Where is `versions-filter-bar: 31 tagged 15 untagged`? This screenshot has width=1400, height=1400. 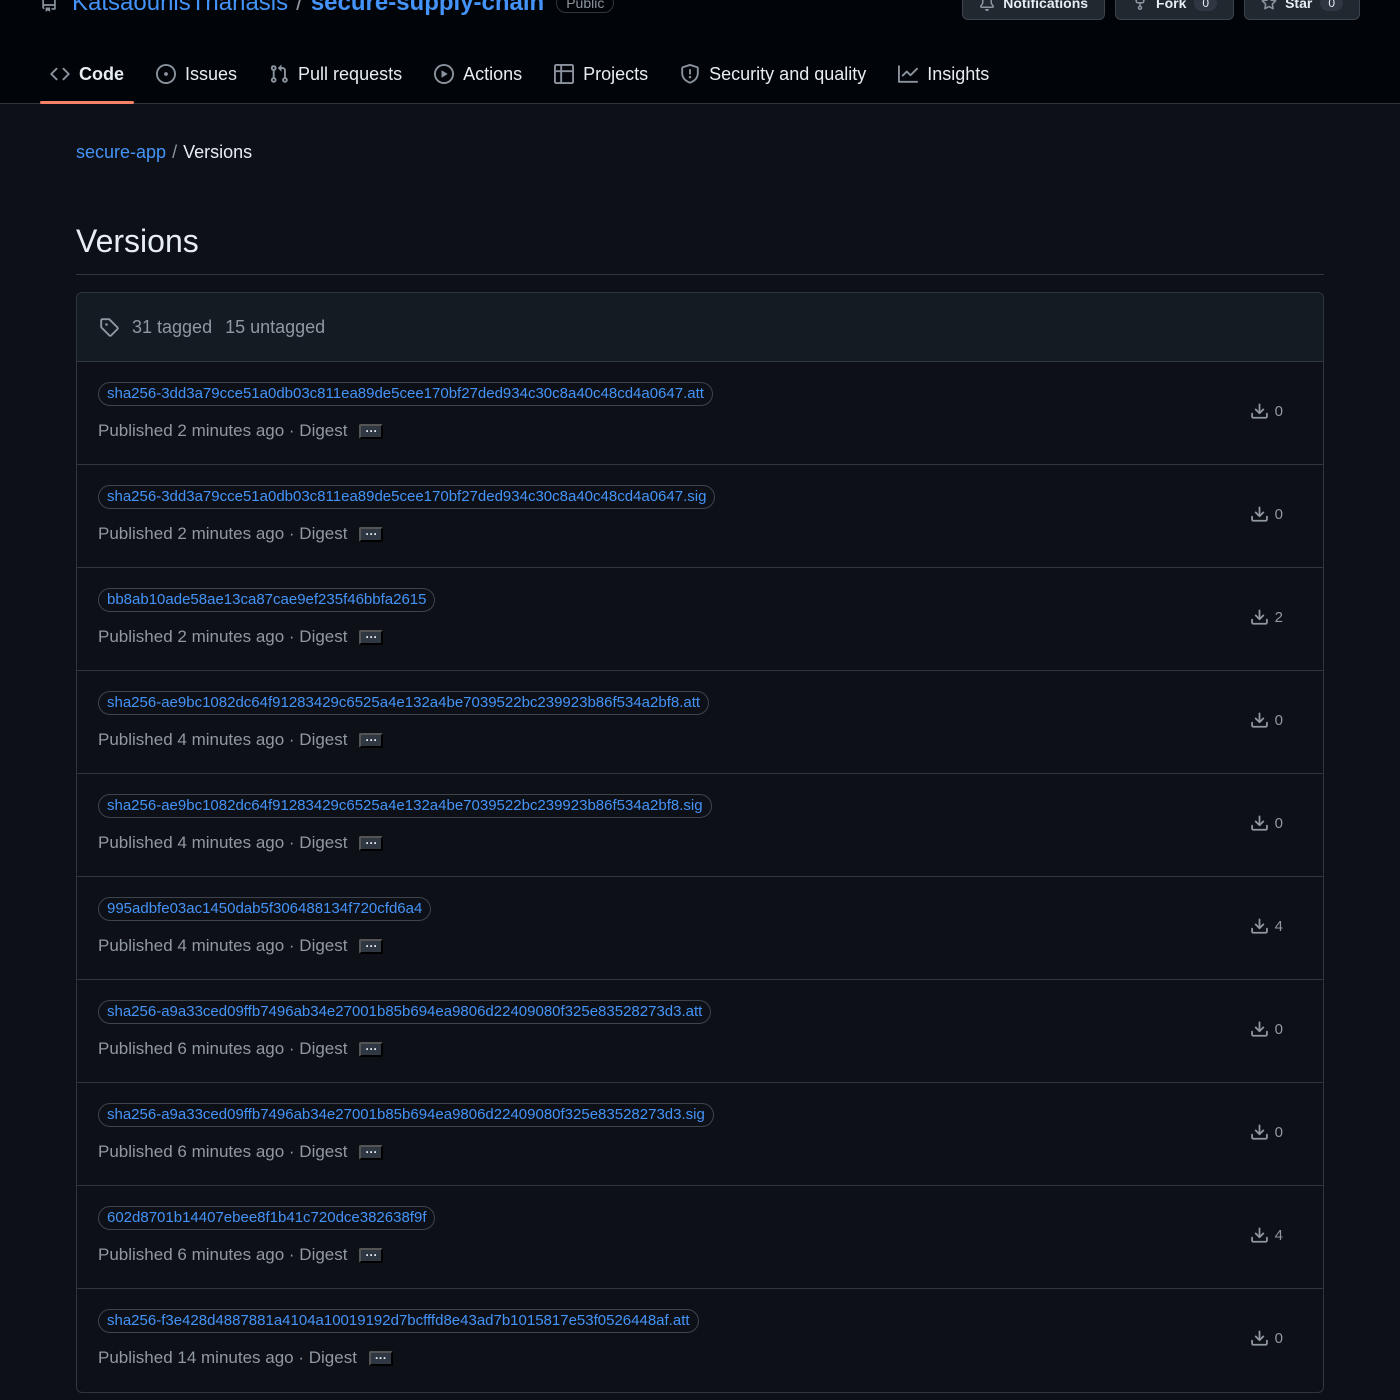
versions-filter-bar: 31 tagged 15 untagged is located at coordinates (700, 327).